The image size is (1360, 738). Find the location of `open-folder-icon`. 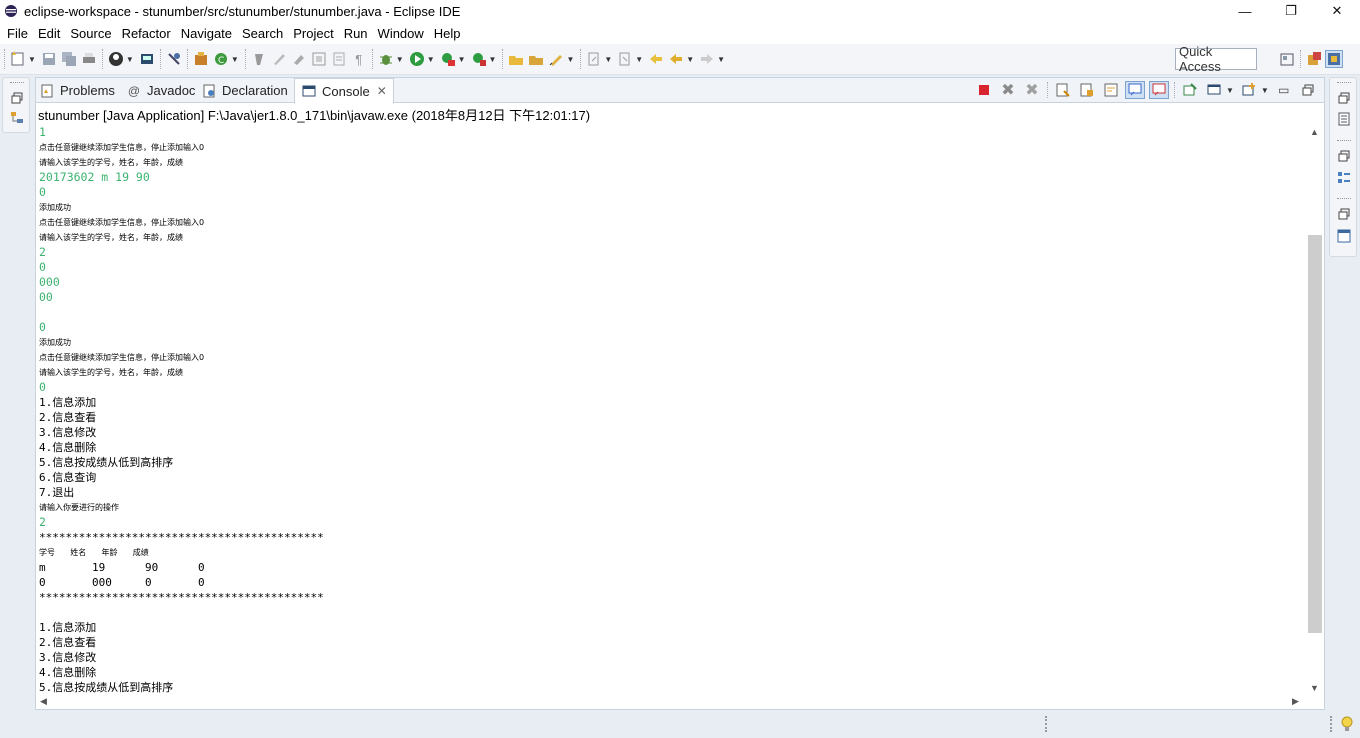

open-folder-icon is located at coordinates (536, 59).